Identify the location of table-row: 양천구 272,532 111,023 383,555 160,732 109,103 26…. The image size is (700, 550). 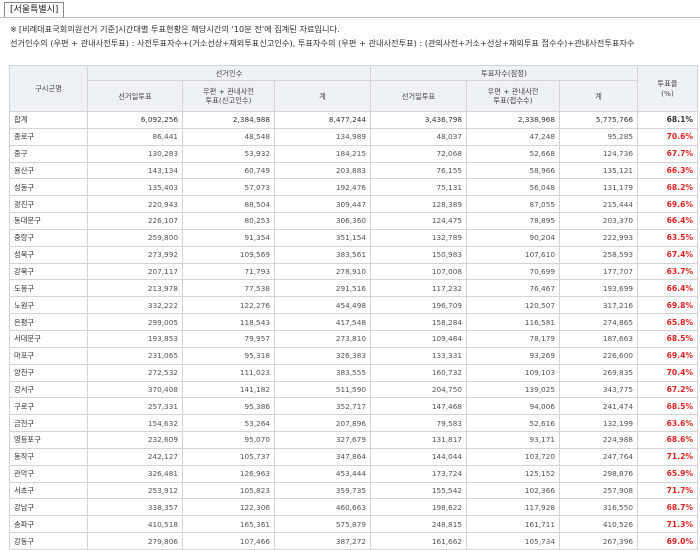
(353, 372).